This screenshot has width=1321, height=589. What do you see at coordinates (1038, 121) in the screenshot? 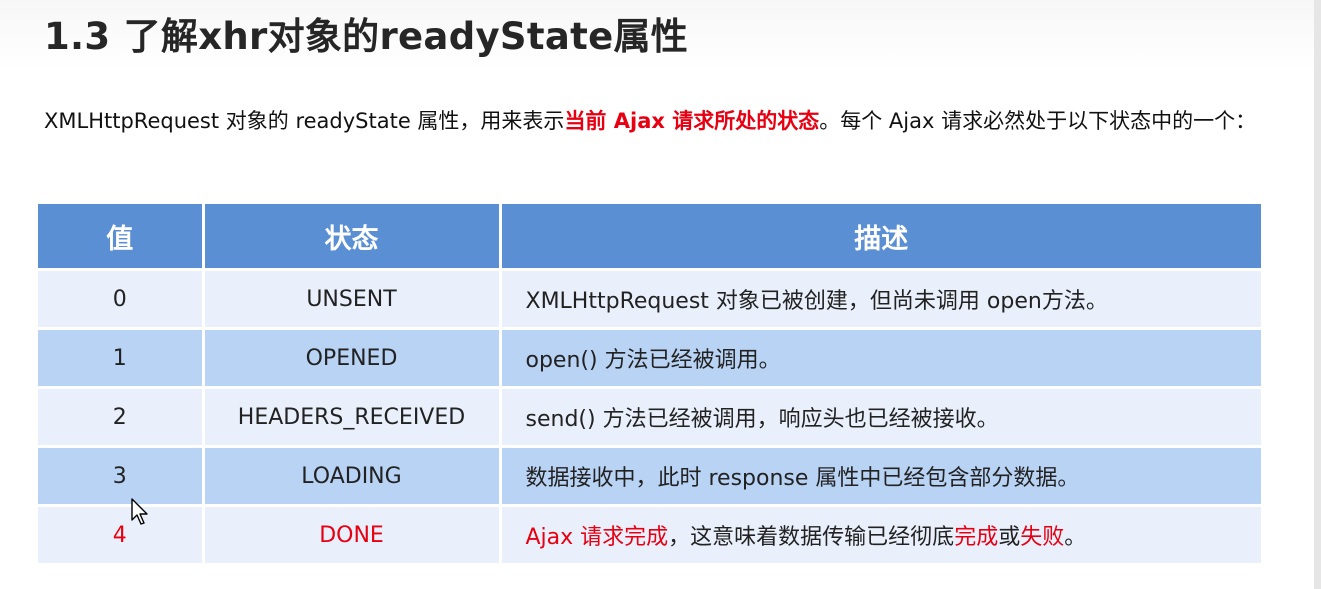
I see `intro-text-2: 。每个 Ajax 请求必然处于以下状态中的一个：` at bounding box center [1038, 121].